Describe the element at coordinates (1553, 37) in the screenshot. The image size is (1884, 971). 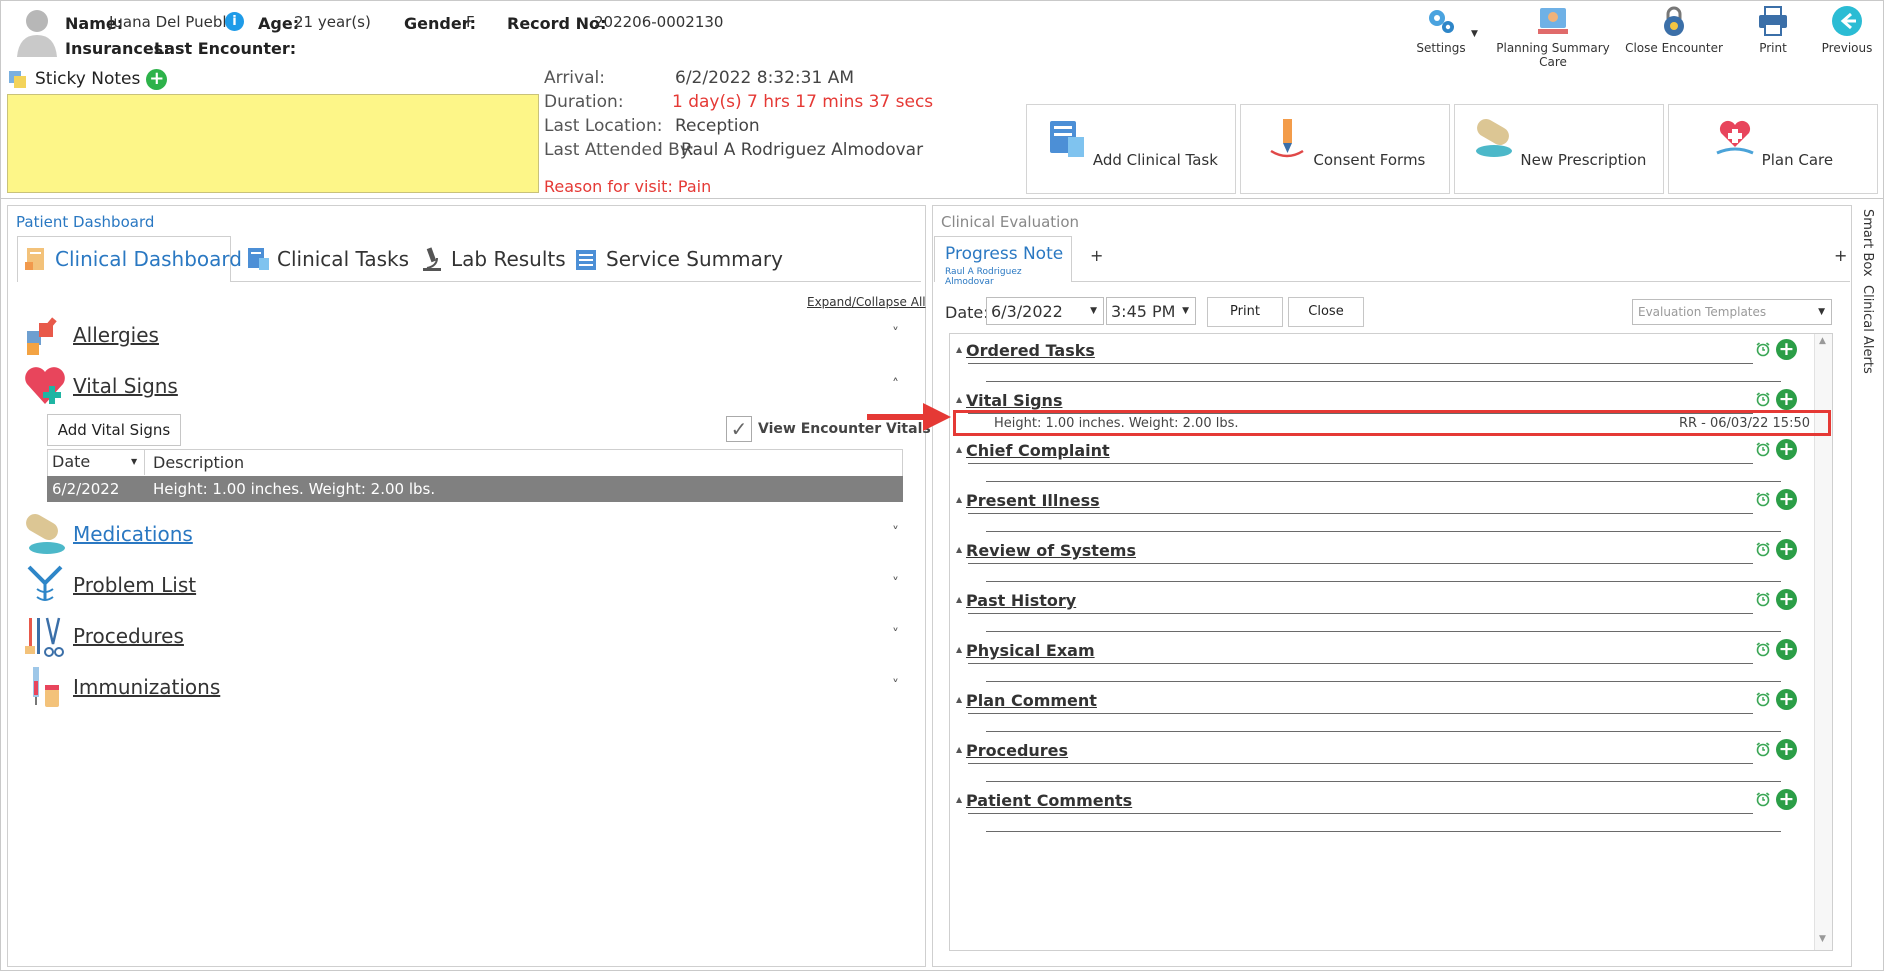
I see `planning-summary-button: Planning Summary Care` at that location.